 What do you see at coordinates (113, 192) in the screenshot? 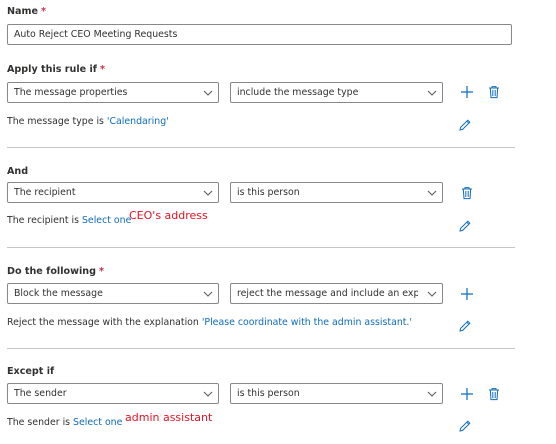
I see `and-property-select: The recipient` at bounding box center [113, 192].